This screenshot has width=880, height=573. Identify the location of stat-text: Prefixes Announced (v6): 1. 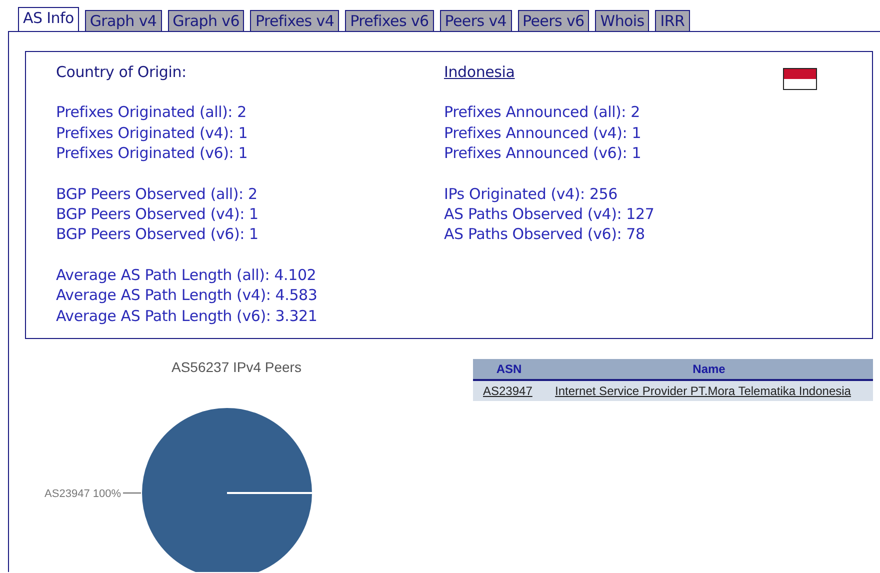
(543, 153).